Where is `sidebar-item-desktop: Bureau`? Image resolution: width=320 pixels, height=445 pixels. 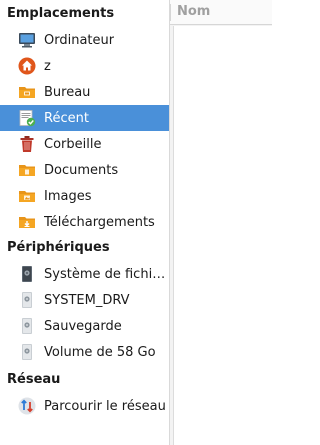 sidebar-item-desktop: Bureau is located at coordinates (84, 92).